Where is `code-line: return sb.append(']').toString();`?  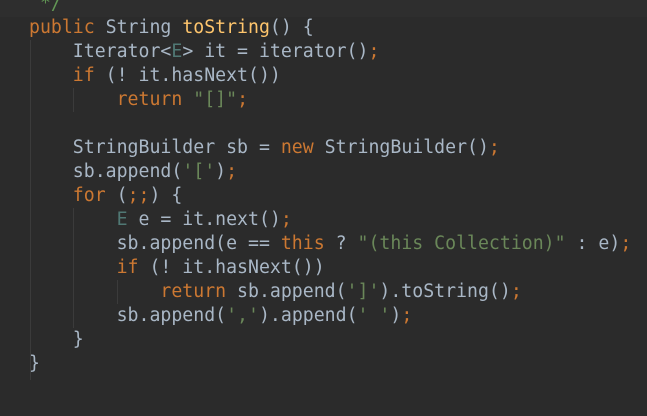 code-line: return sb.append(']').toString(); is located at coordinates (275, 292).